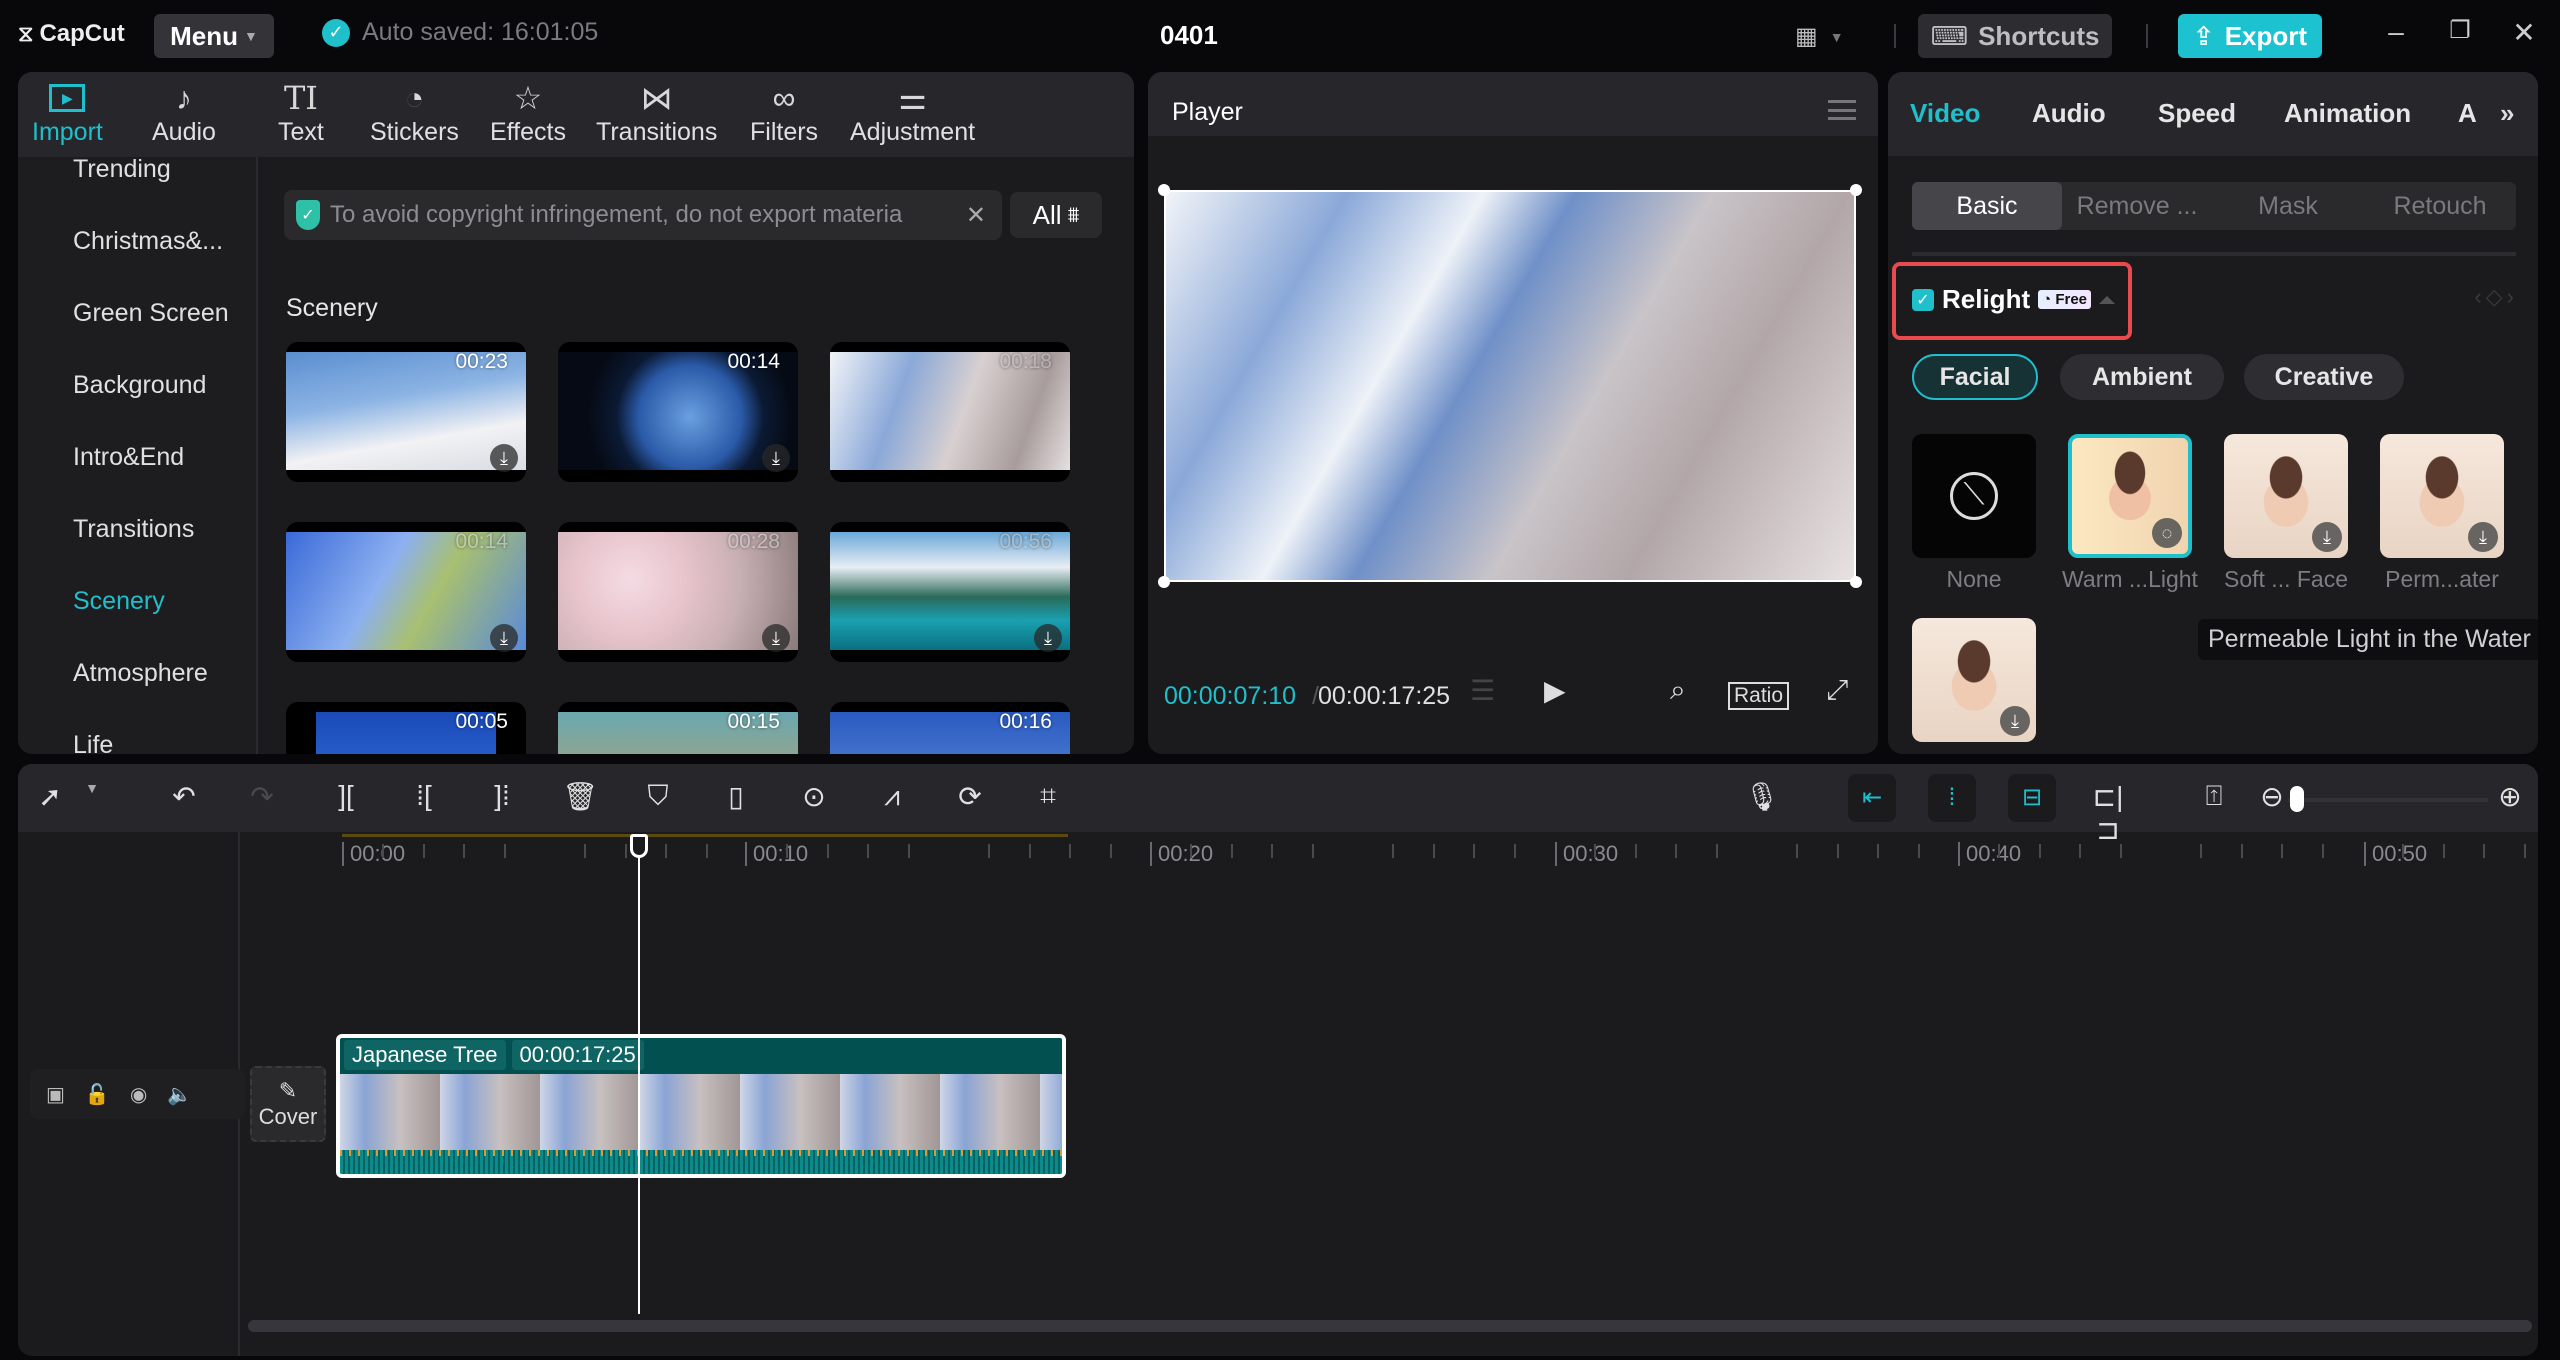 The width and height of the screenshot is (2560, 1360). What do you see at coordinates (184, 796) in the screenshot?
I see `undo-icon: ↶` at bounding box center [184, 796].